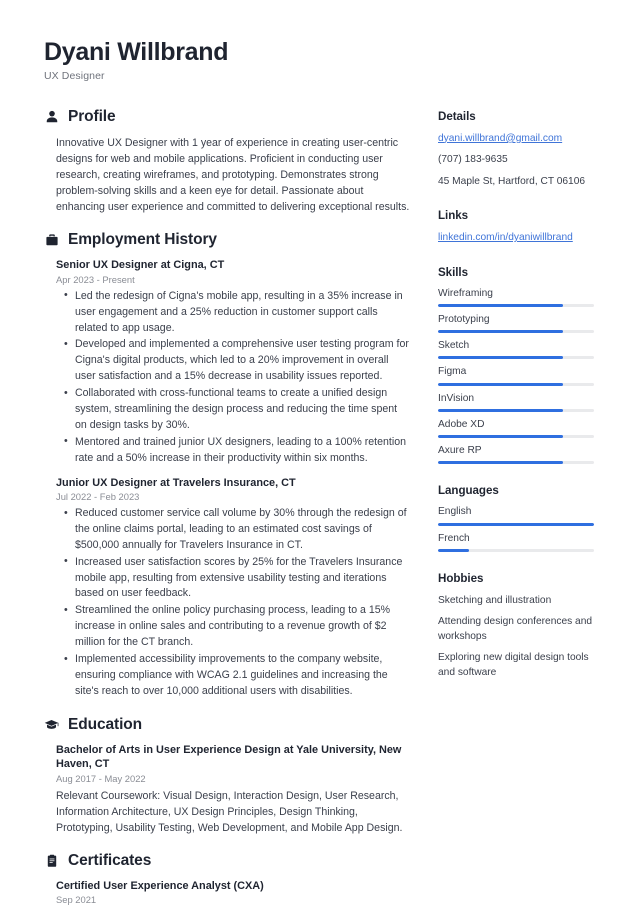  Describe the element at coordinates (227, 725) in the screenshot. I see `section-education-header: Education` at that location.